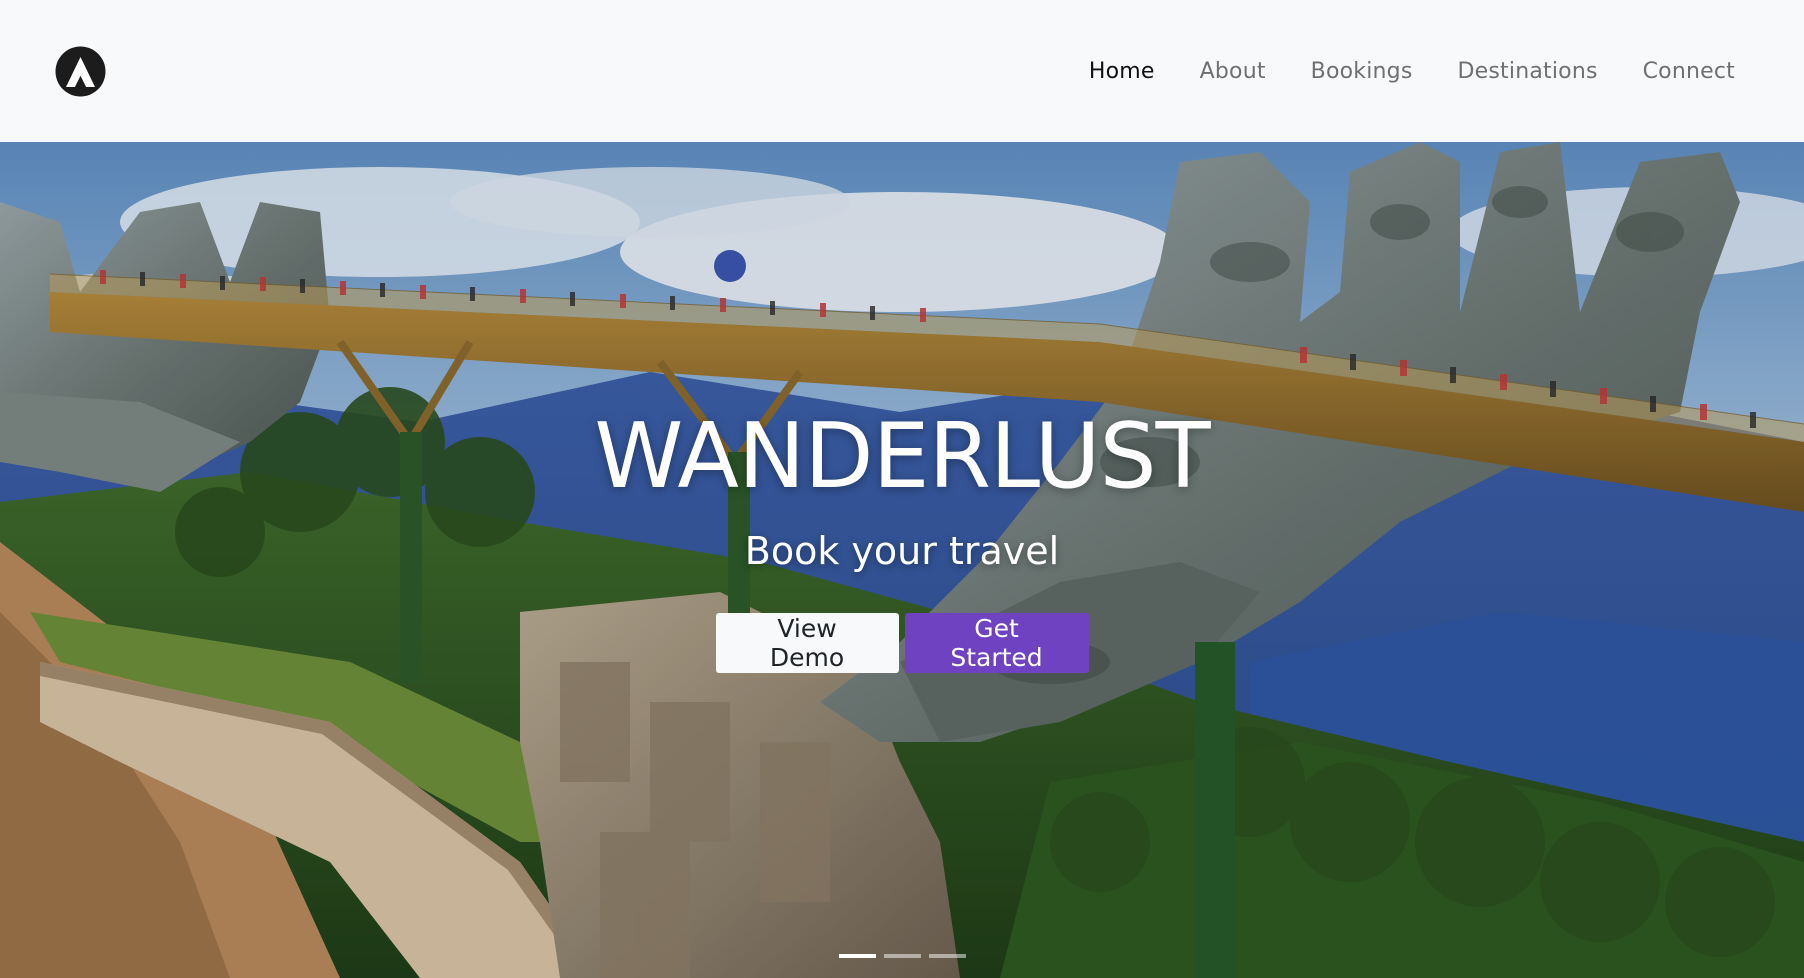  What do you see at coordinates (1528, 71) in the screenshot?
I see `nav-link-destinations: Destinations` at bounding box center [1528, 71].